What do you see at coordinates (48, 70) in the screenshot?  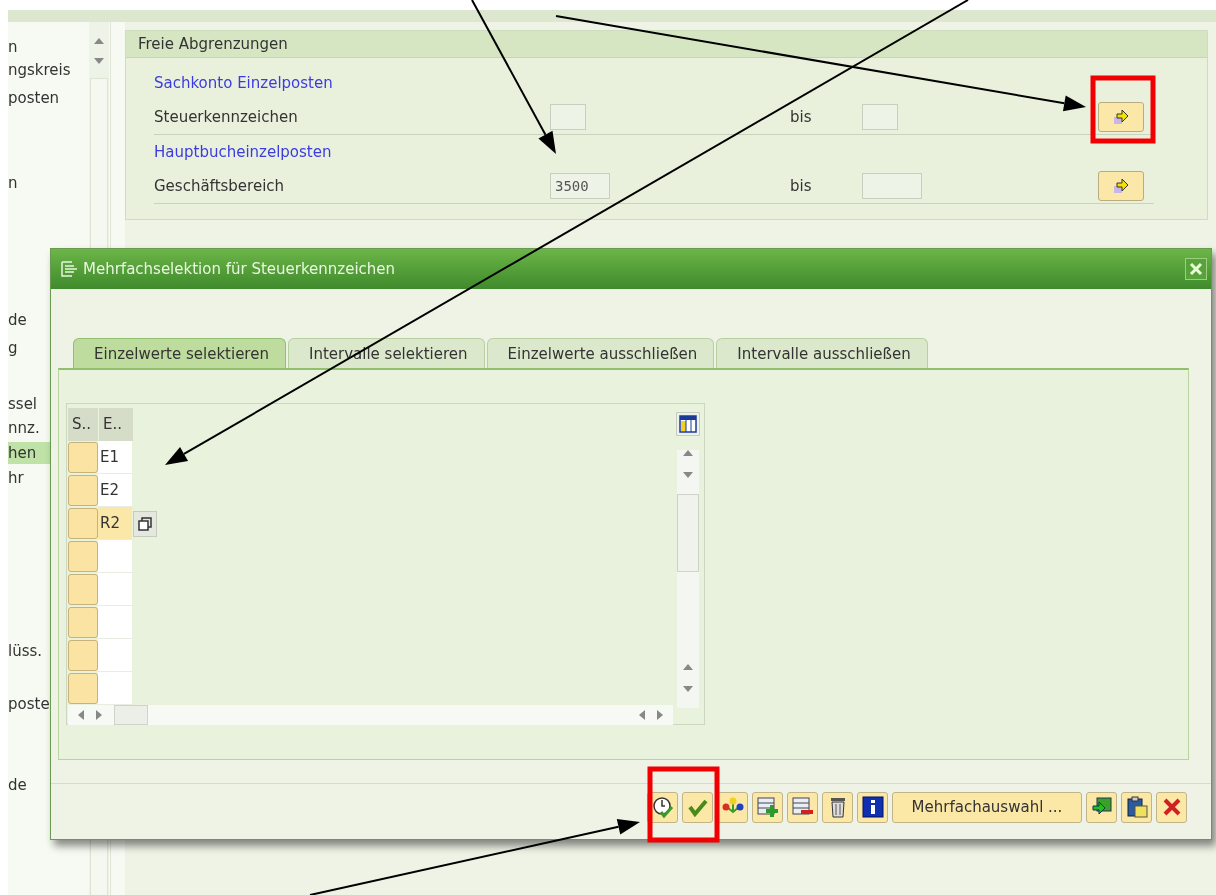 I see `sidebar-item: ngskreis` at bounding box center [48, 70].